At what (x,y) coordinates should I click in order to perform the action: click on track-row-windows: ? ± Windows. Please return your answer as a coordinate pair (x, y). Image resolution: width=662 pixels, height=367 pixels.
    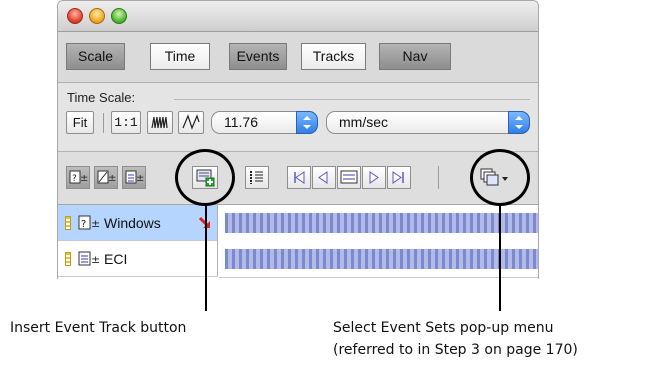
    Looking at the image, I should click on (138, 223).